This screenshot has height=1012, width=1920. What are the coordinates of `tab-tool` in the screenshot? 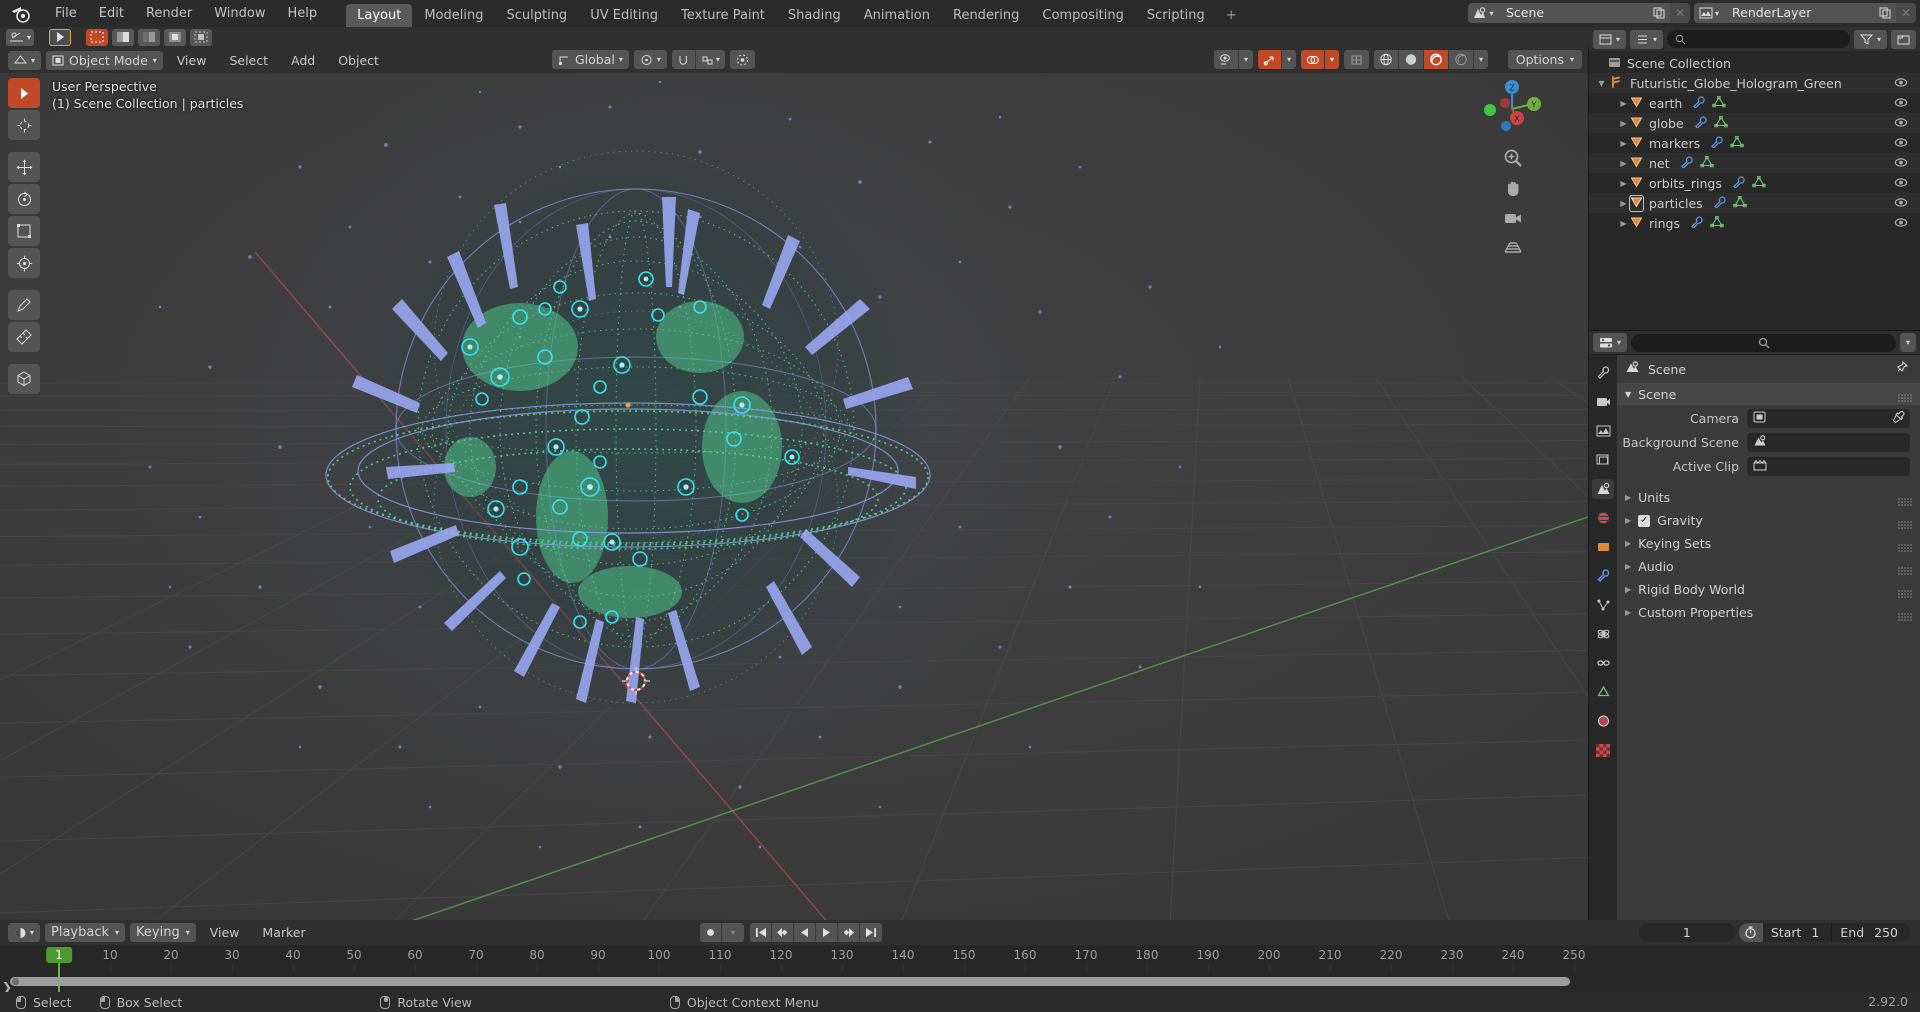 It's located at (1603, 373).